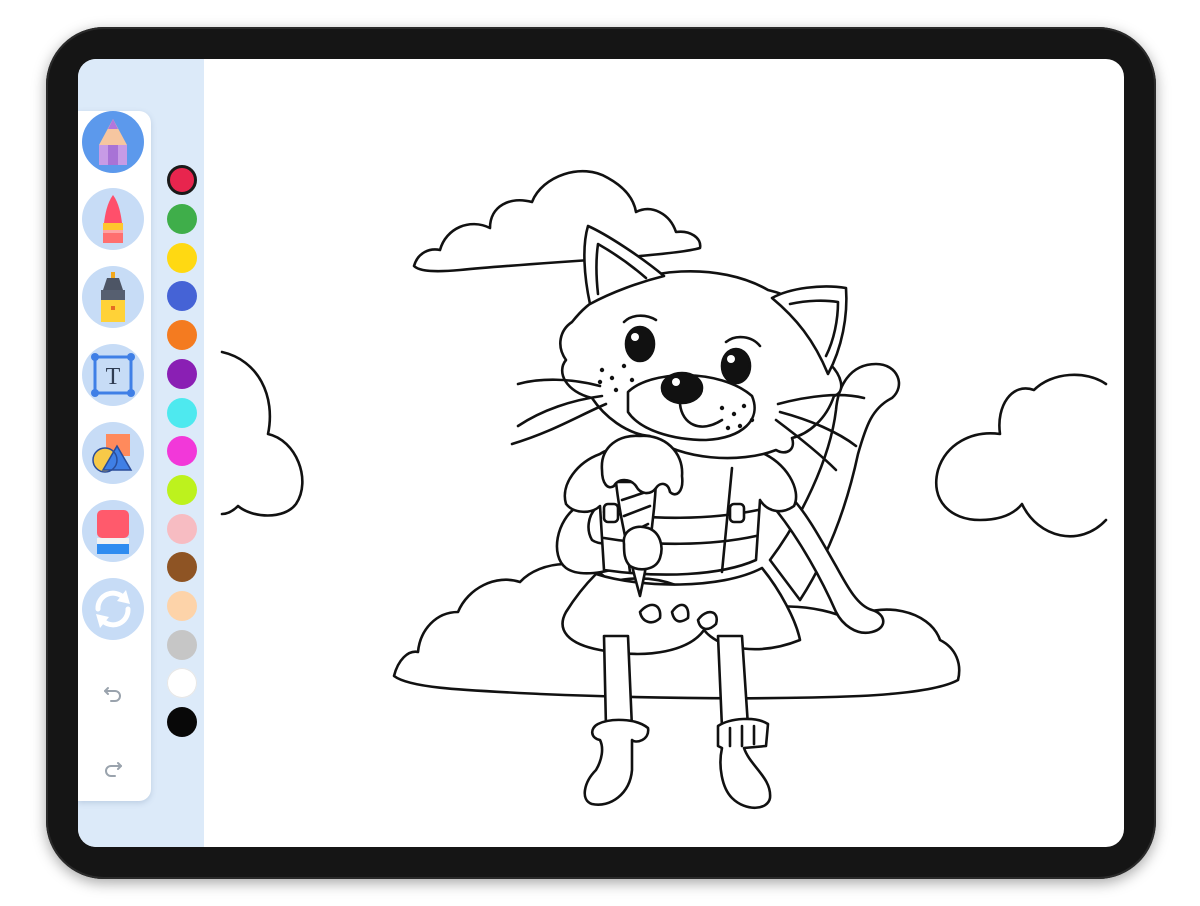 The image size is (1200, 906). Describe the element at coordinates (611, 513) in the screenshot. I see `overall-button-left` at that location.